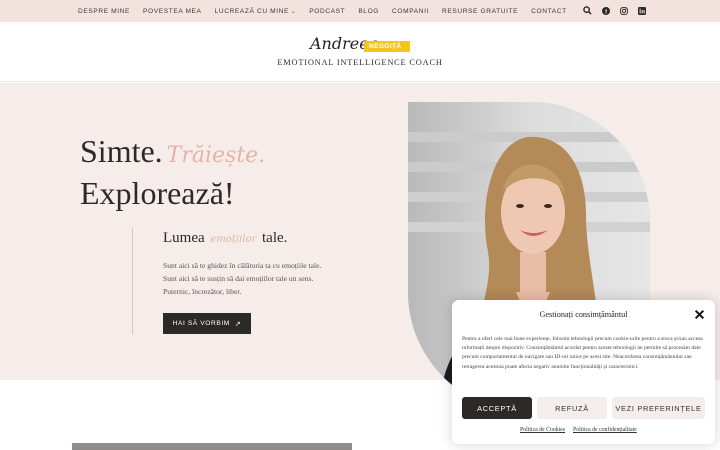 The height and width of the screenshot is (450, 720). What do you see at coordinates (572, 408) in the screenshot?
I see `refuse-button: REFUZĂ` at bounding box center [572, 408].